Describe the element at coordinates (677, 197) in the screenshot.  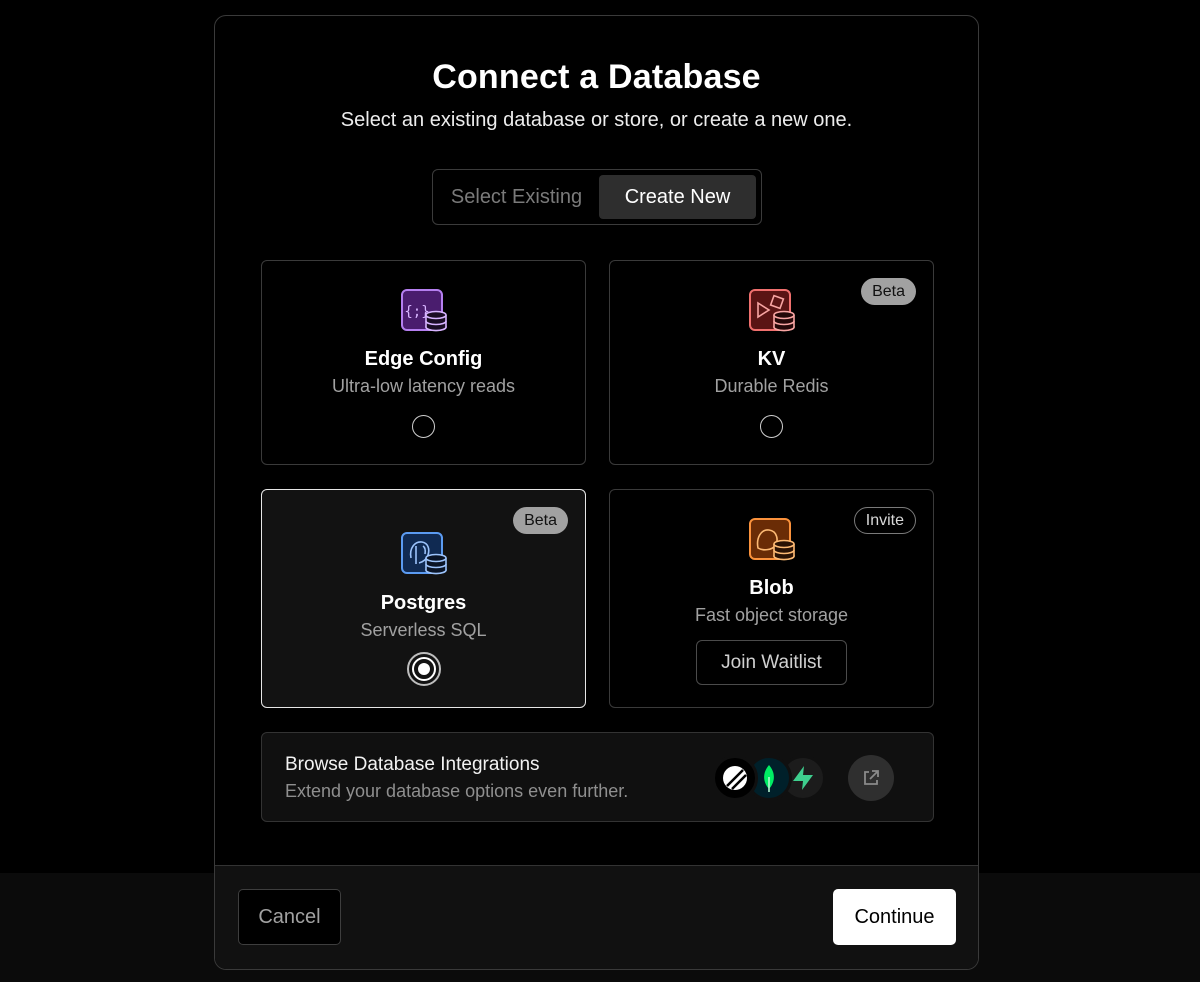
I see `tab-create-new: Create New` at that location.